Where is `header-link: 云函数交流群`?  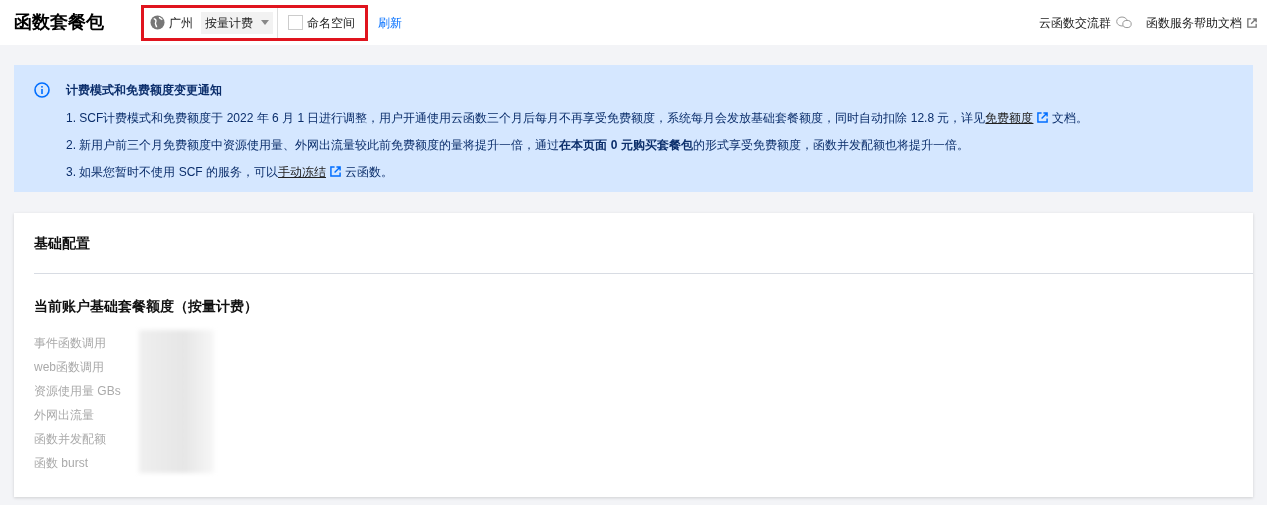
header-link: 云函数交流群 is located at coordinates (1085, 22).